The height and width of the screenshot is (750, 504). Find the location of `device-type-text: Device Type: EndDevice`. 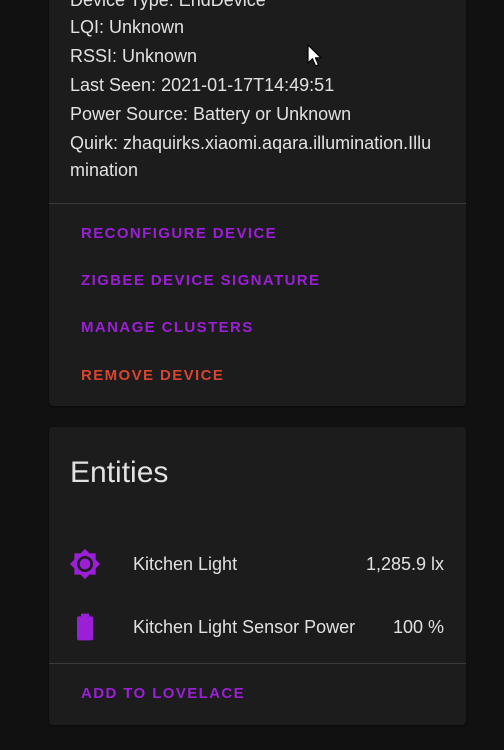

device-type-text: Device Type: EndDevice is located at coordinates (168, 5).